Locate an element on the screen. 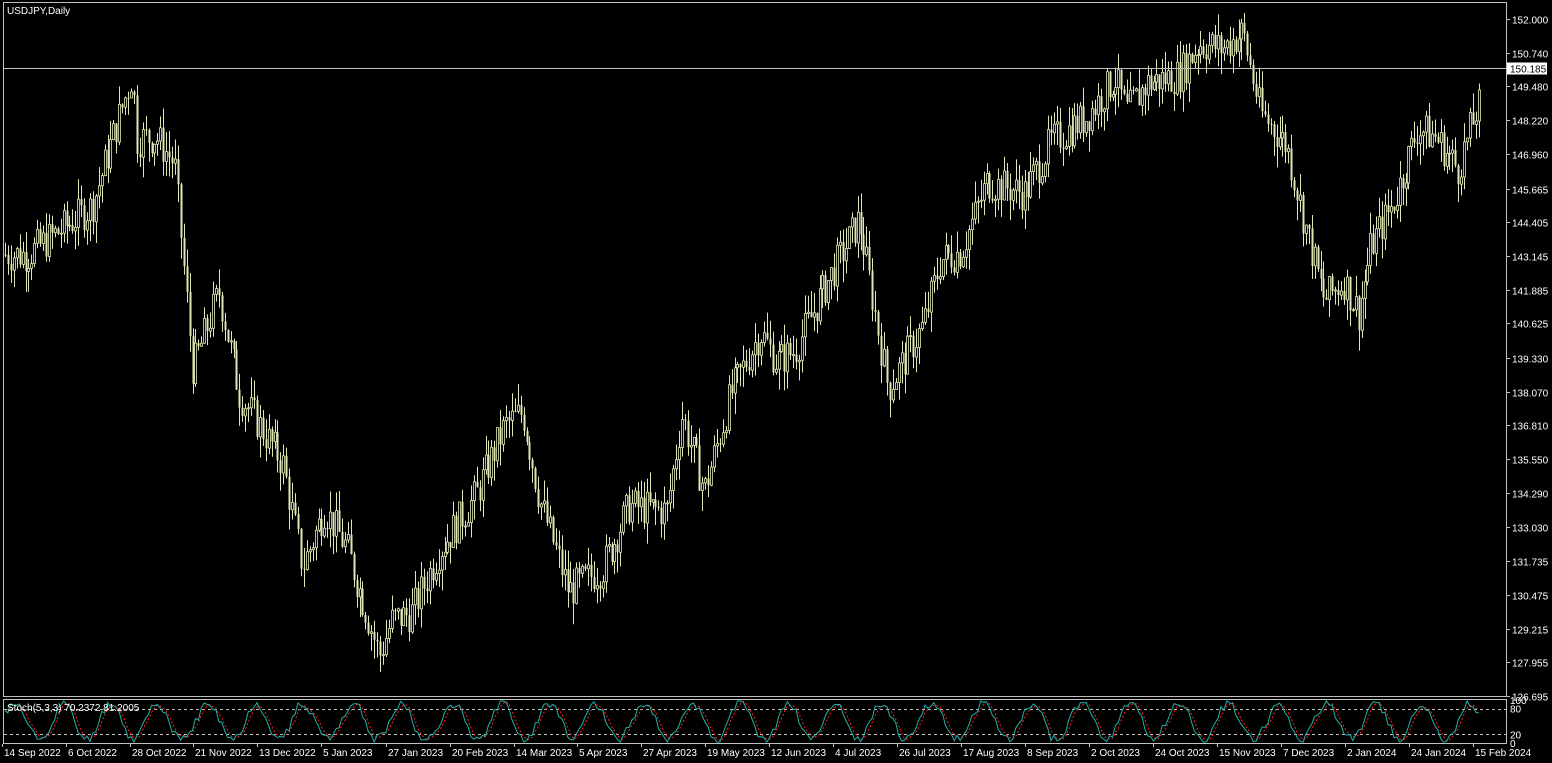 The image size is (1552, 763). time-tick-label: 28 Oct 2022 is located at coordinates (159, 753).